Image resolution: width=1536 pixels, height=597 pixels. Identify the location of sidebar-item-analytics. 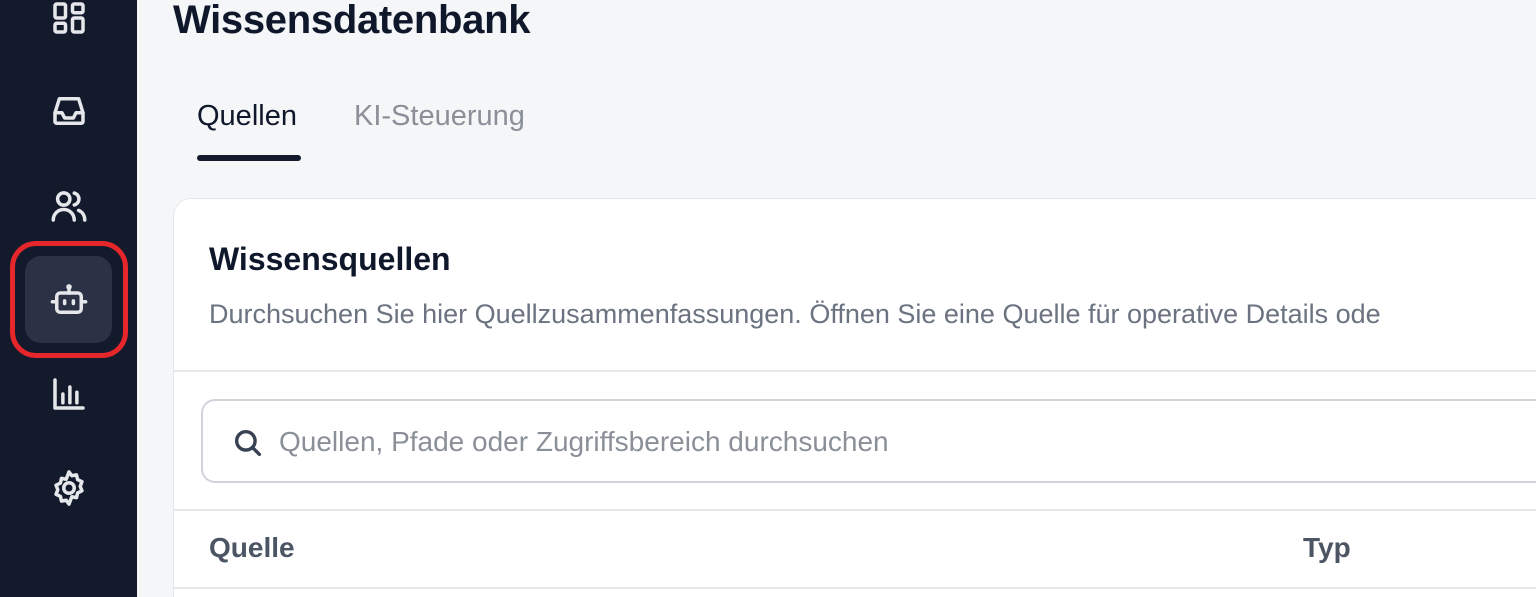
(68, 393).